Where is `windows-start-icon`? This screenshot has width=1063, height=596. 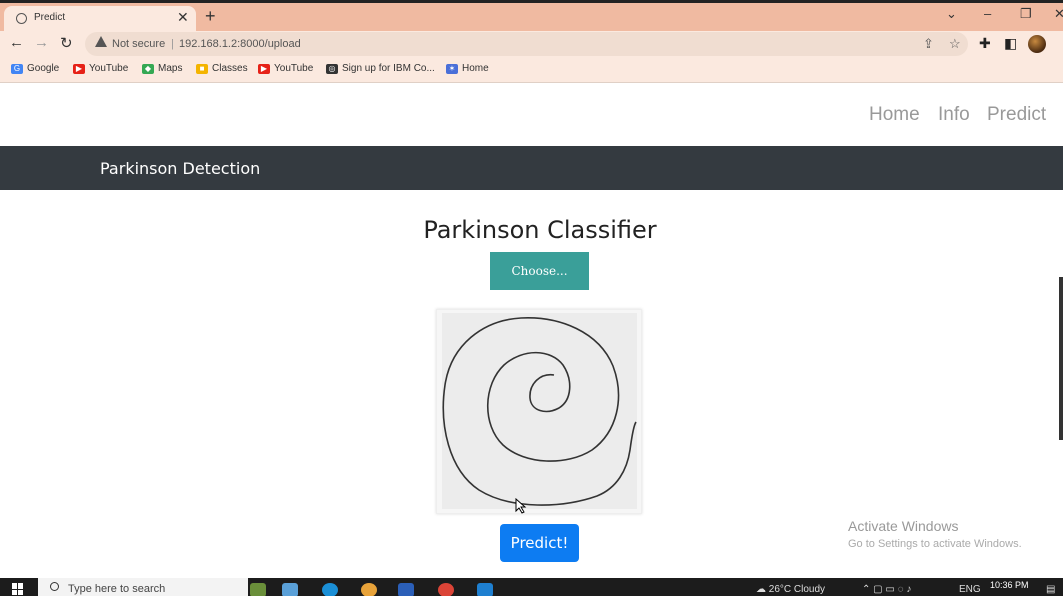 windows-start-icon is located at coordinates (18, 589).